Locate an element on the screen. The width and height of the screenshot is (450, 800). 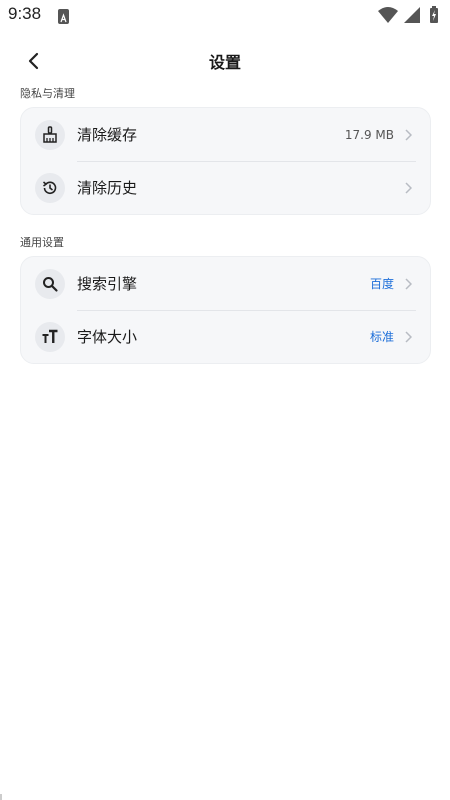
font-size-label: 字体大小 is located at coordinates (107, 337).